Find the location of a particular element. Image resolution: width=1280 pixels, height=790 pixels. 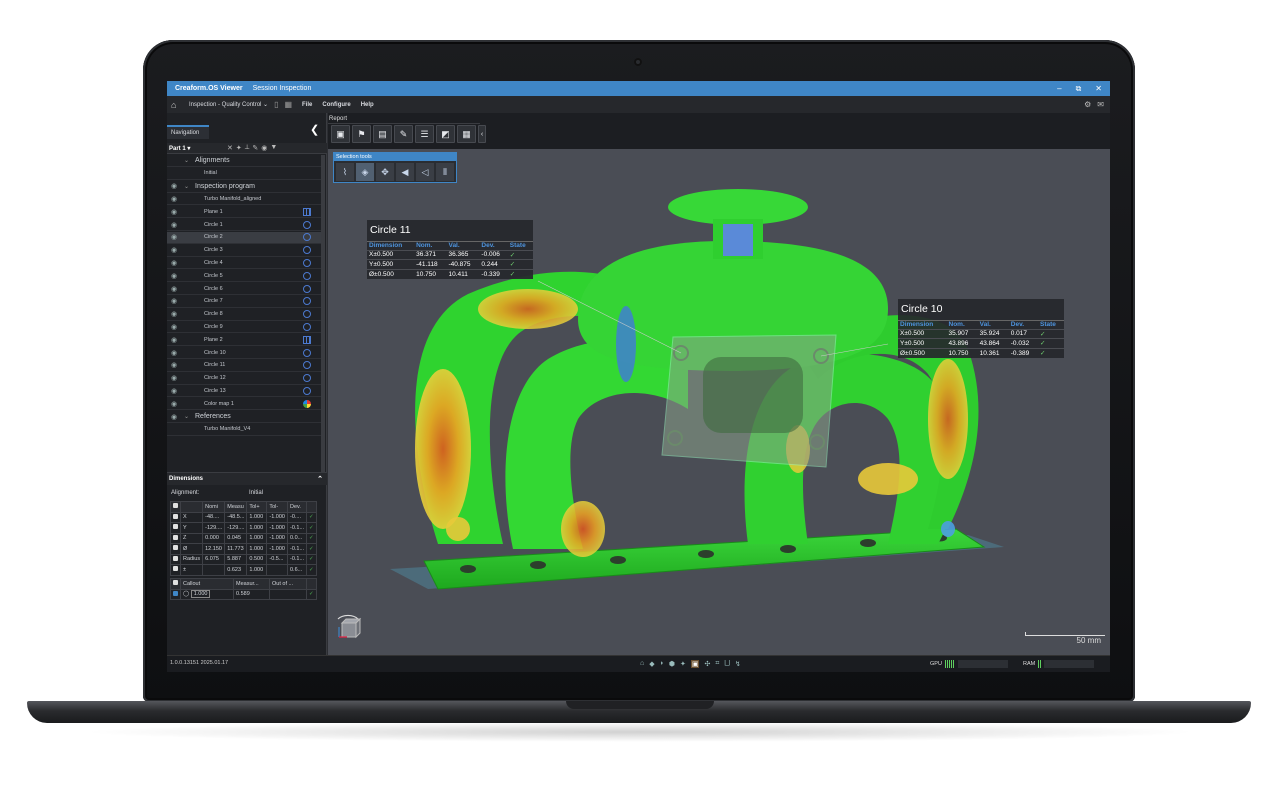

dimension-row: ±0.623 1.000 0.6... ✓ is located at coordinates (243, 570).